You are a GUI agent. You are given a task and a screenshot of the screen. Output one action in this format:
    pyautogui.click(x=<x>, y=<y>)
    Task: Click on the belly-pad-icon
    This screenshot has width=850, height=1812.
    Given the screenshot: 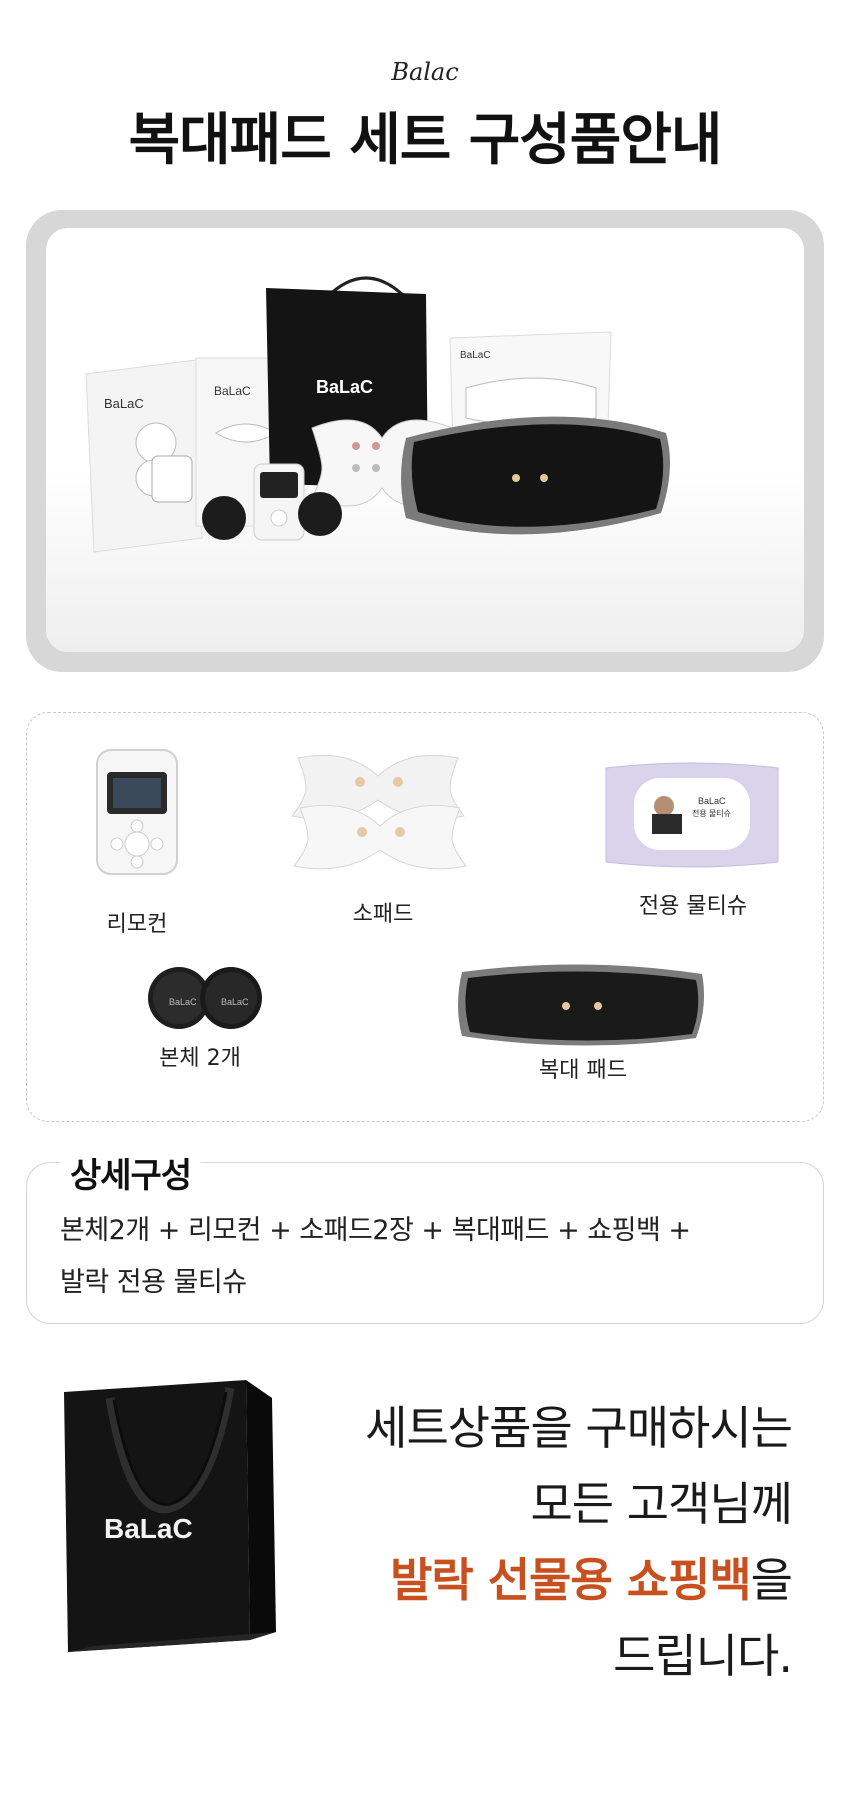 What is the action you would take?
    pyautogui.click(x=581, y=1005)
    